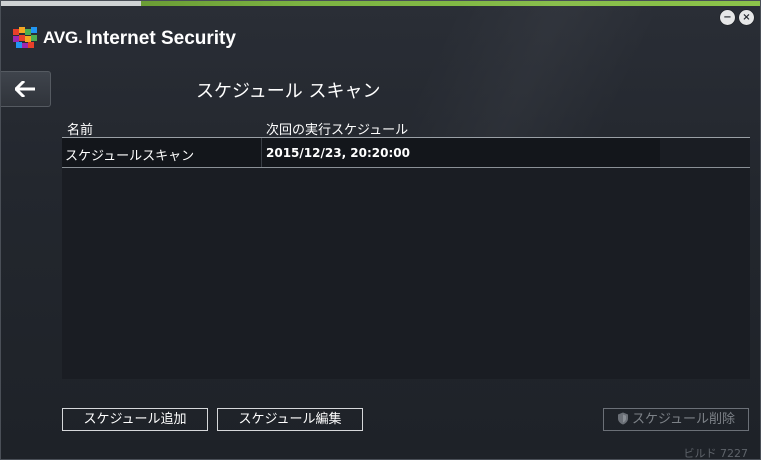 The image size is (761, 460). I want to click on brand-text: AVG., so click(63, 37).